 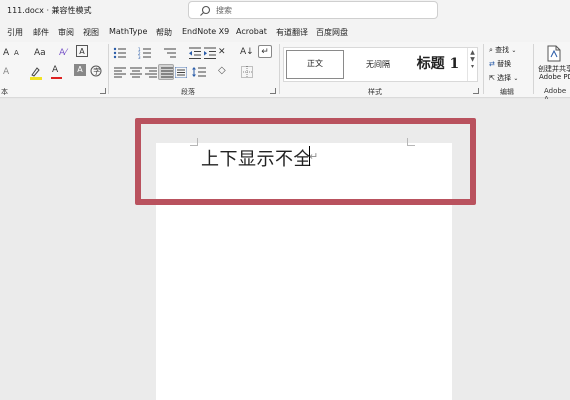 I want to click on svg-text: 字, so click(x=96, y=71).